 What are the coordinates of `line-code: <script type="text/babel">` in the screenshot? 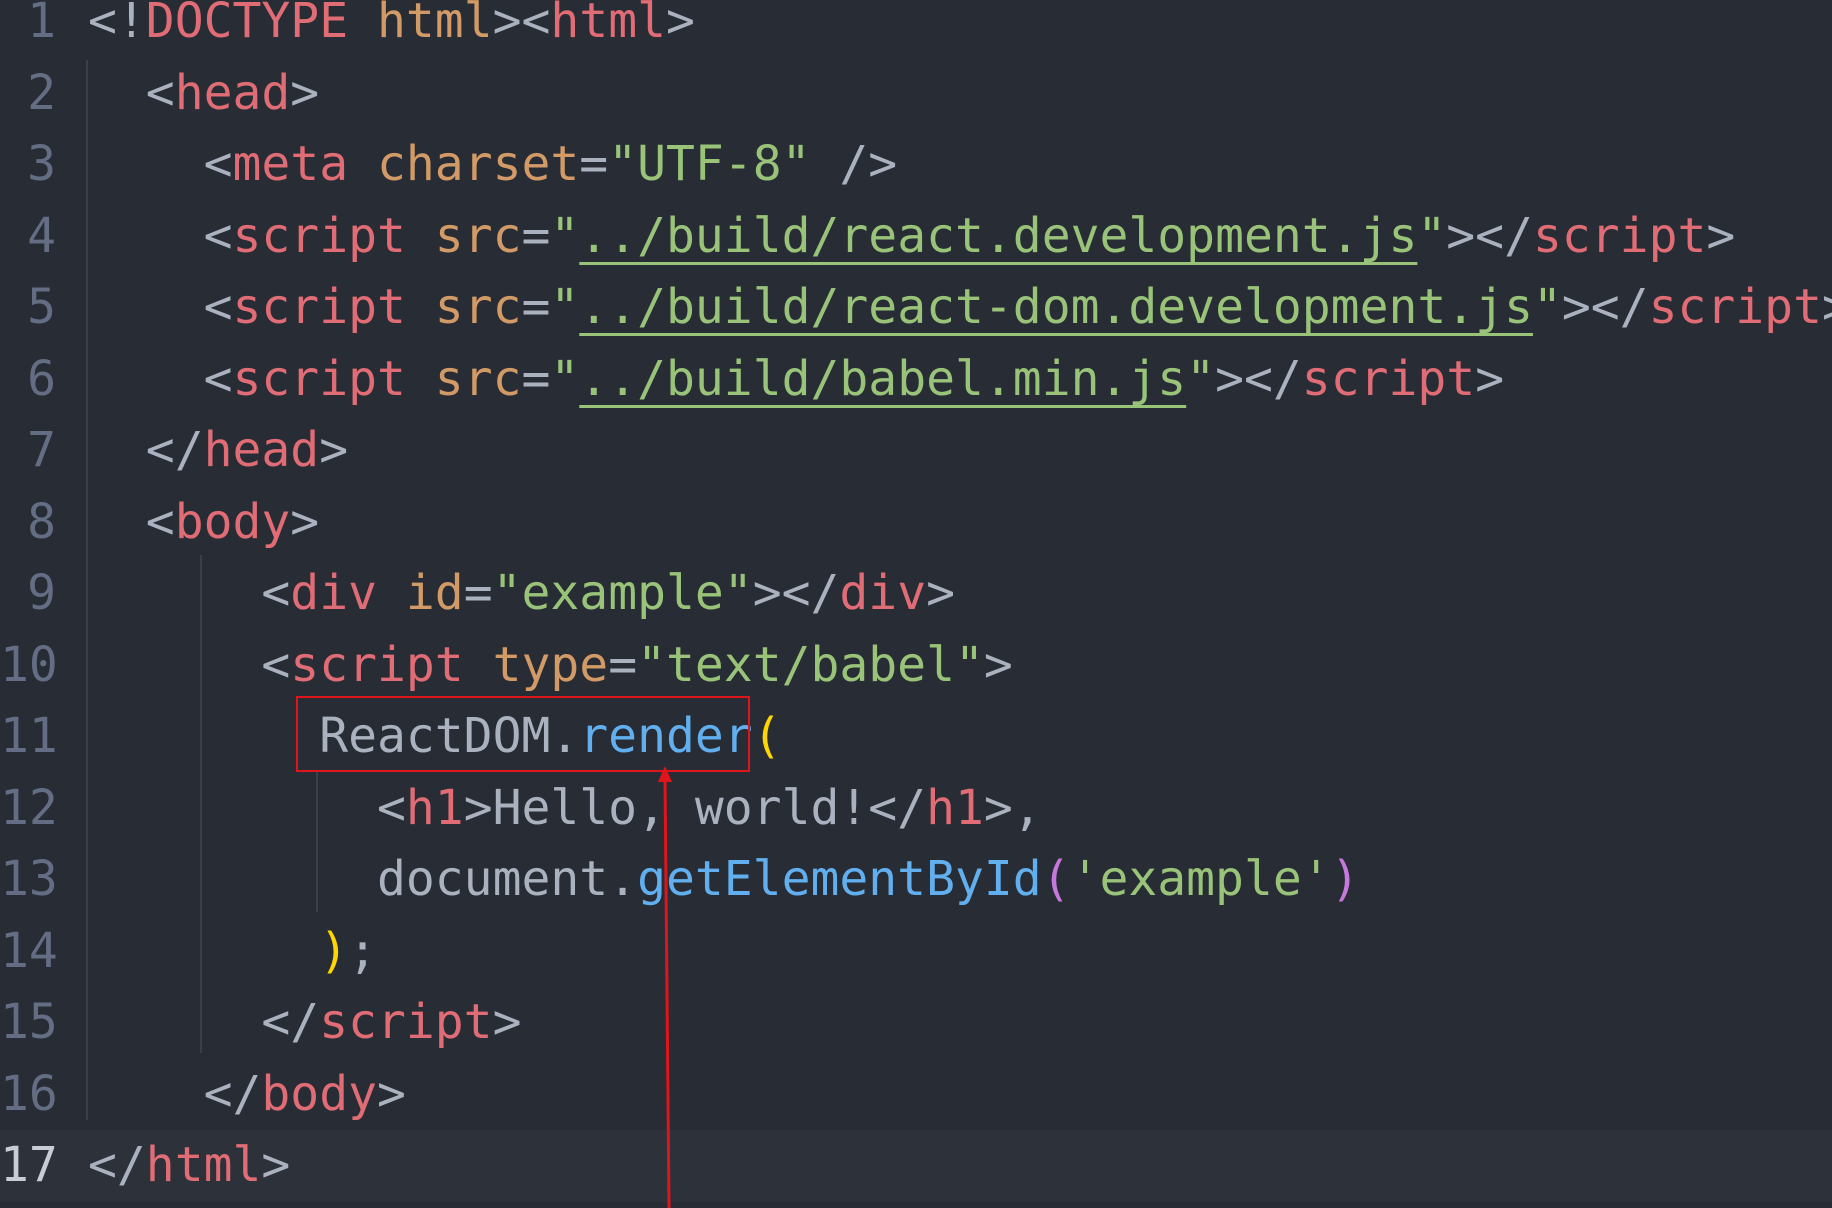 It's located at (550, 666).